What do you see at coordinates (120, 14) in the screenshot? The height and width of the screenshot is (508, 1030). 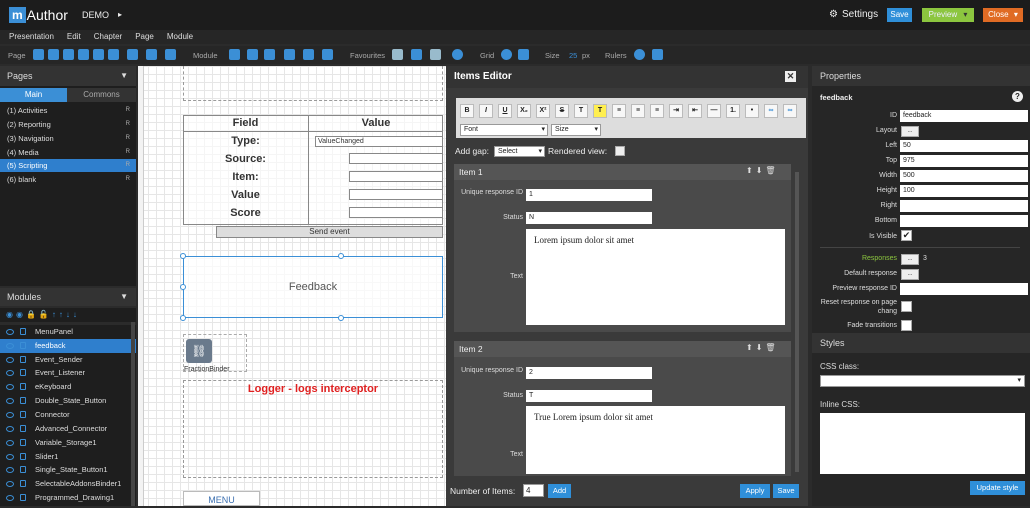 I see `play-icon: ▸` at bounding box center [120, 14].